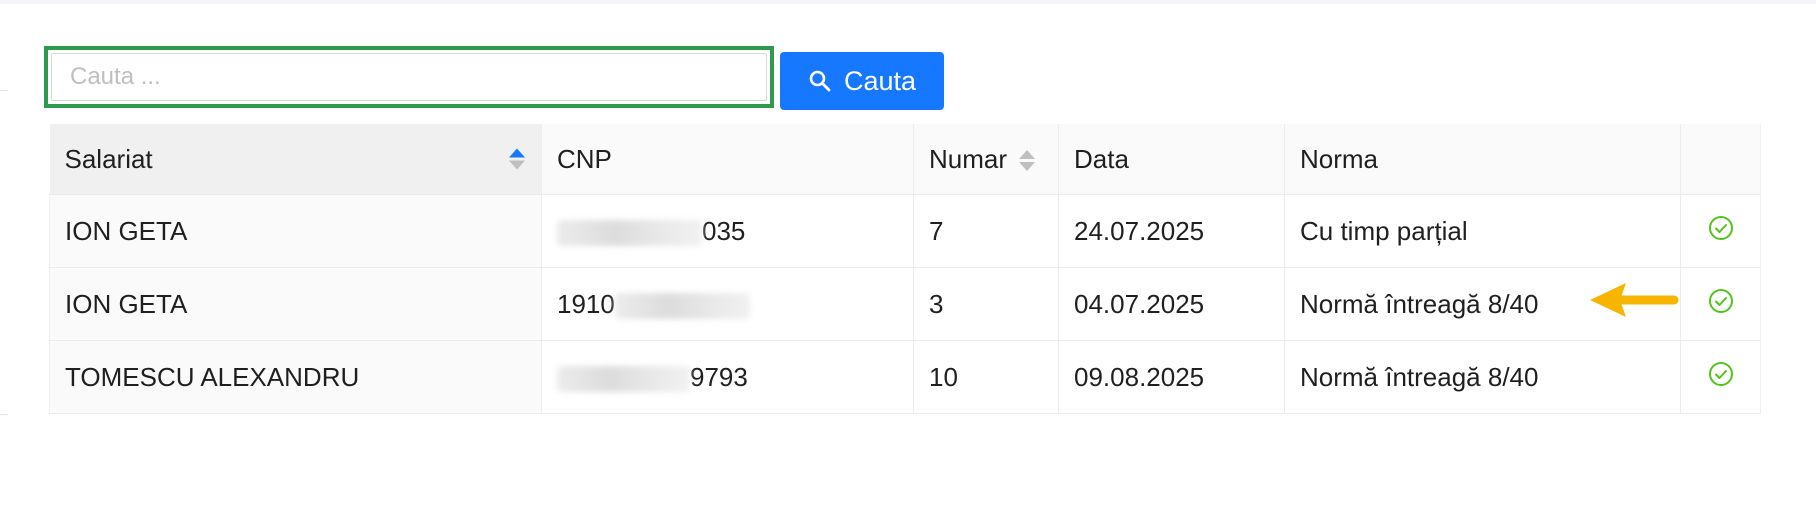 This screenshot has height=518, width=1816. Describe the element at coordinates (108, 158) in the screenshot. I see `column-header-label: Salariat` at that location.